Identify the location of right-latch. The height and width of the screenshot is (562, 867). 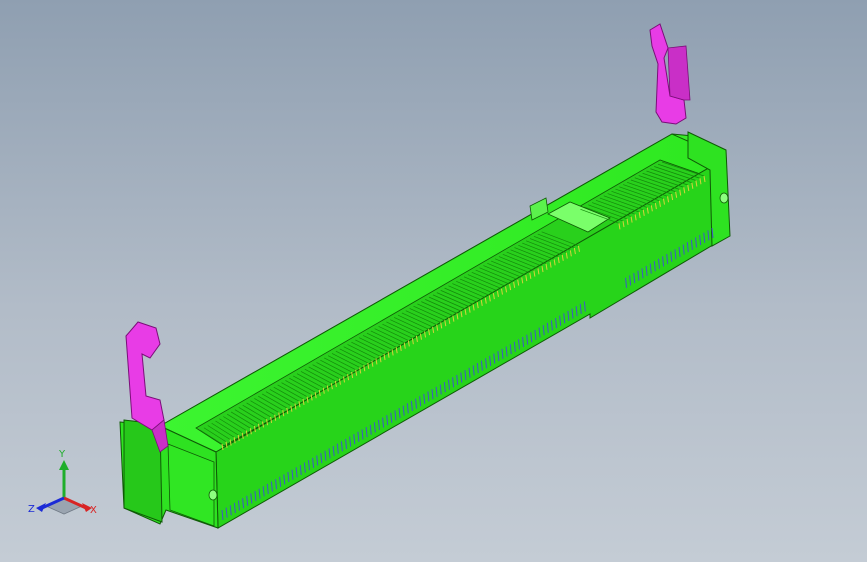
(670, 74).